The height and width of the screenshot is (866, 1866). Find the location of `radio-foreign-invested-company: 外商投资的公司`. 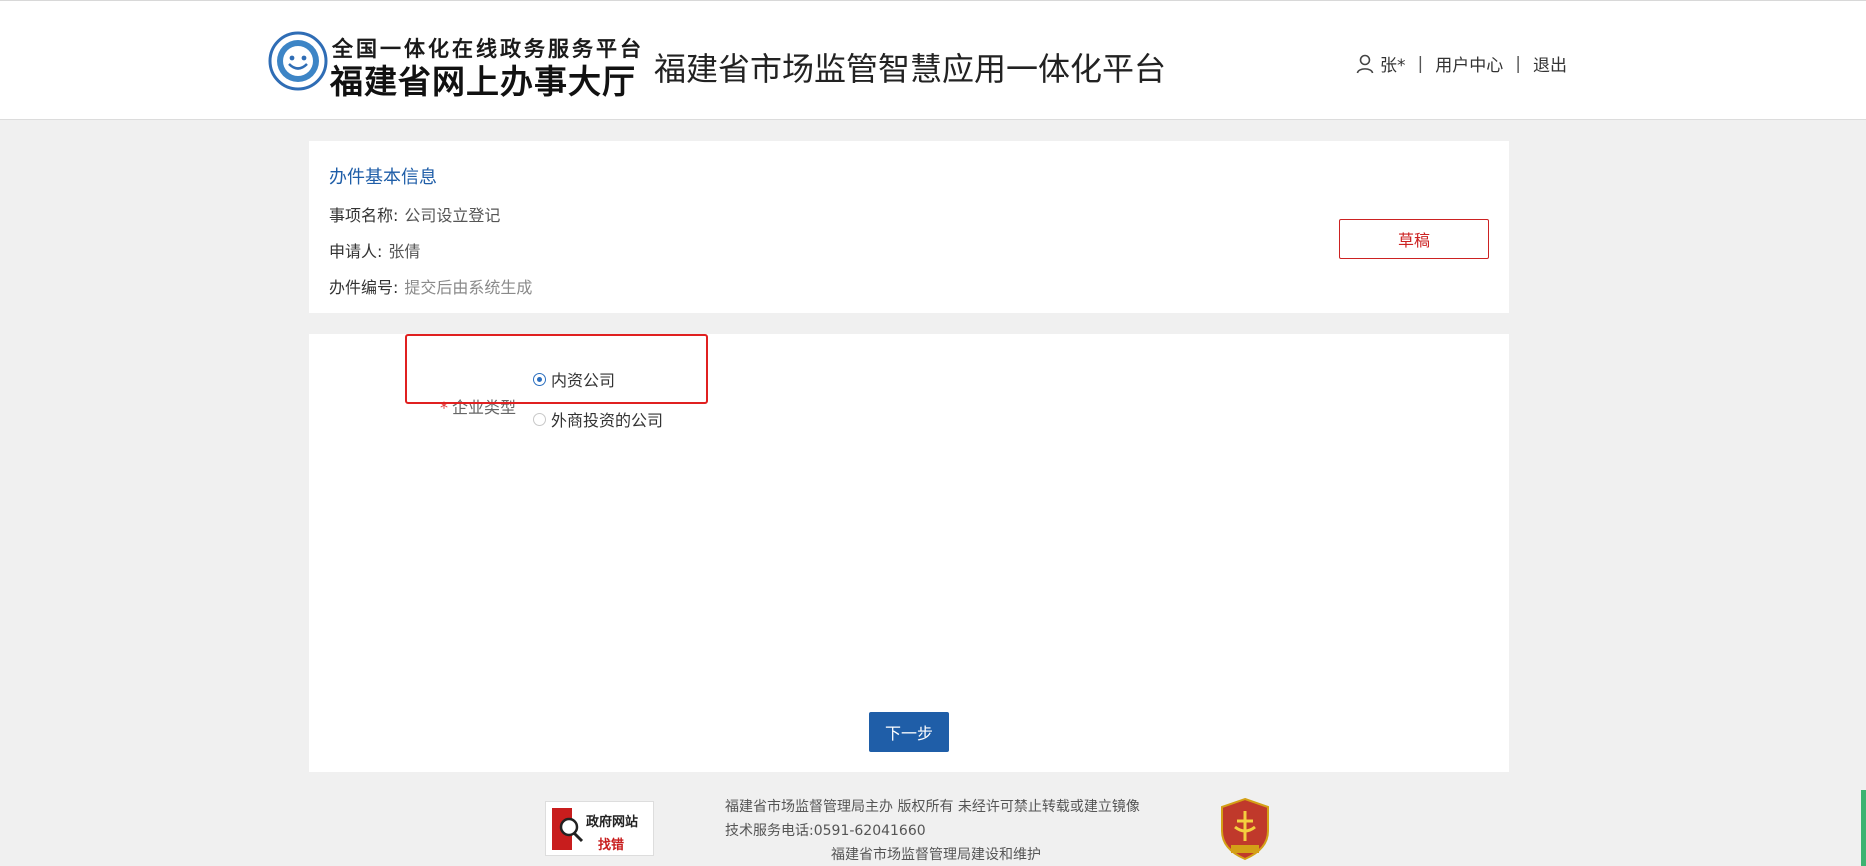

radio-foreign-invested-company: 外商投资的公司 is located at coordinates (598, 419).